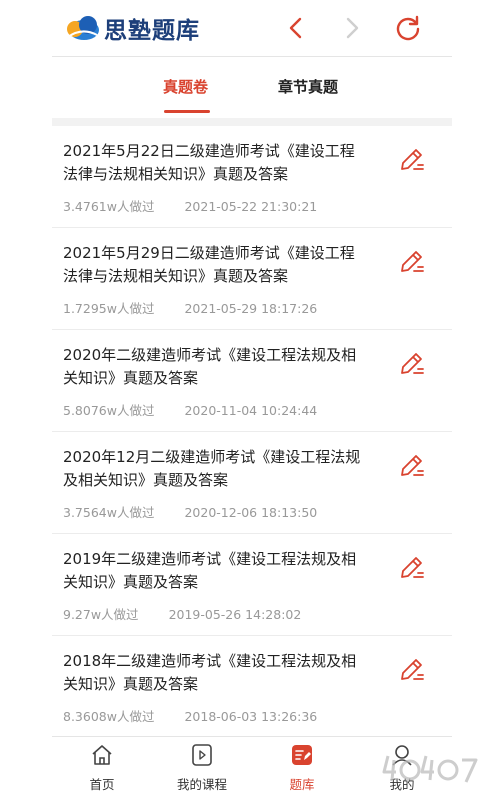  I want to click on item-date: 2020-11-04 10:24:44, so click(251, 410).